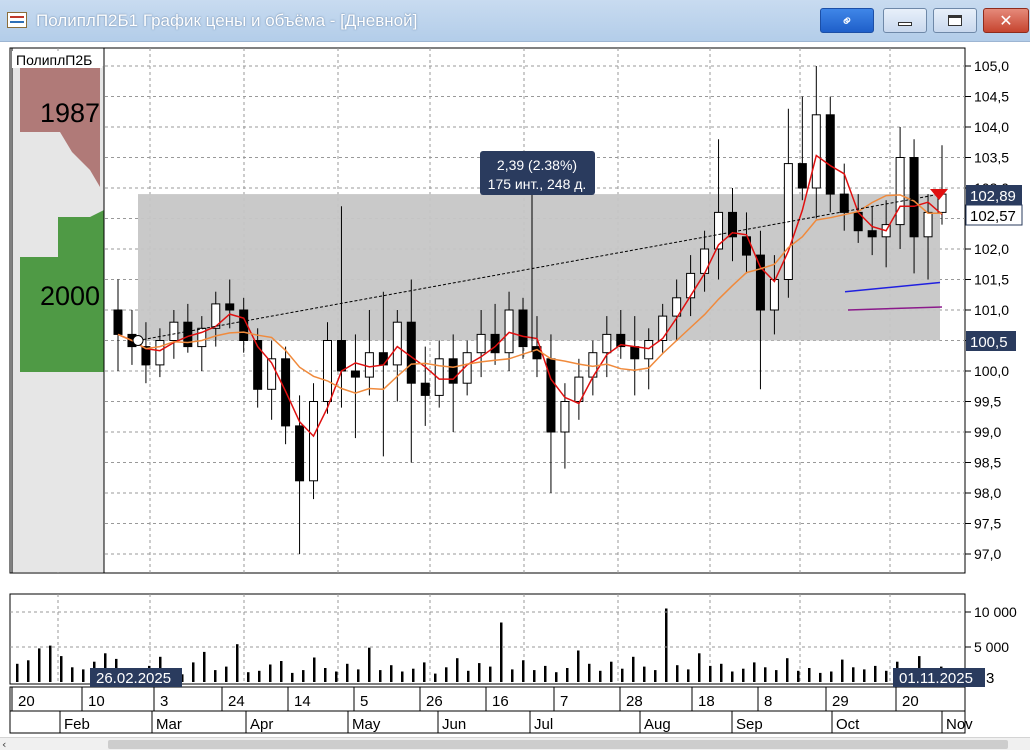  What do you see at coordinates (993, 216) in the screenshot?
I see `second-price-label: 102,57` at bounding box center [993, 216].